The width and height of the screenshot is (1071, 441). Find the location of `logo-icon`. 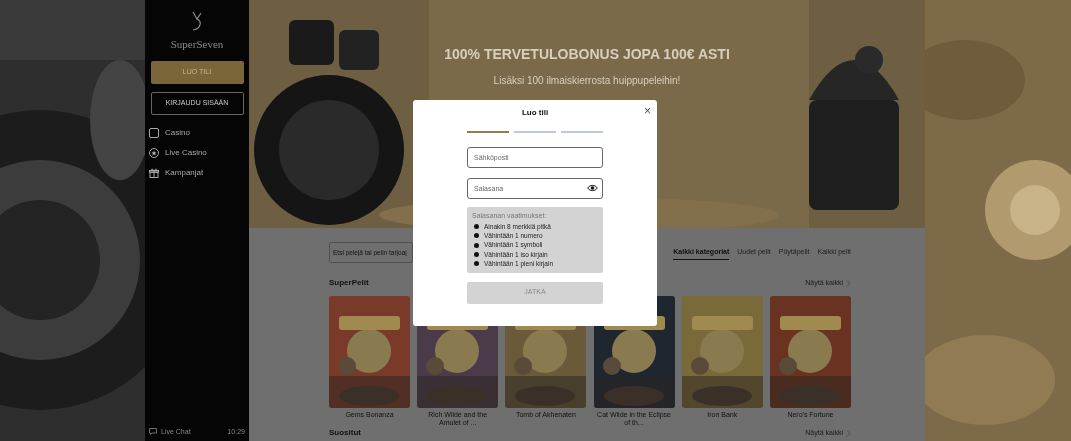

logo-icon is located at coordinates (197, 21).